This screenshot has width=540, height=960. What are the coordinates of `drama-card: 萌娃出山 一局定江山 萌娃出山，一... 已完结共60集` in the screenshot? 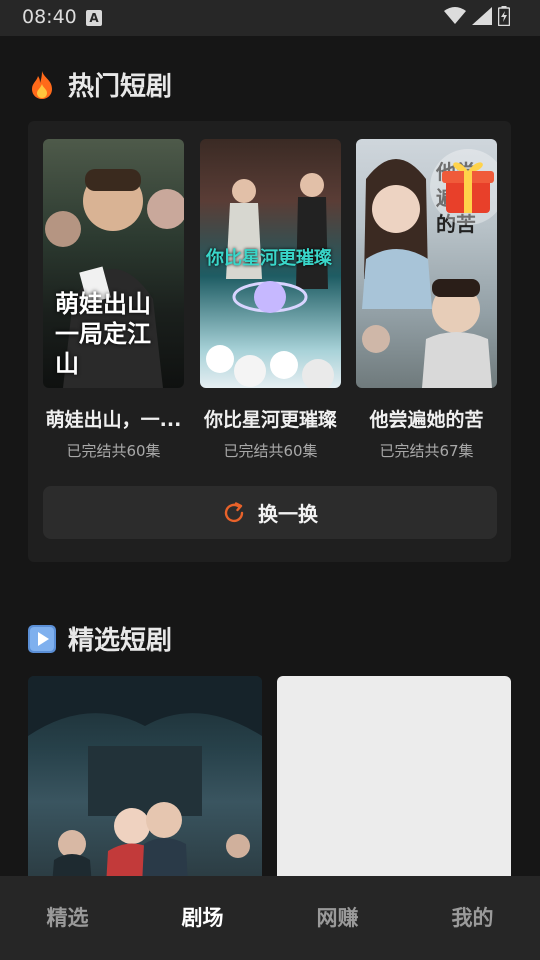 It's located at (113, 300).